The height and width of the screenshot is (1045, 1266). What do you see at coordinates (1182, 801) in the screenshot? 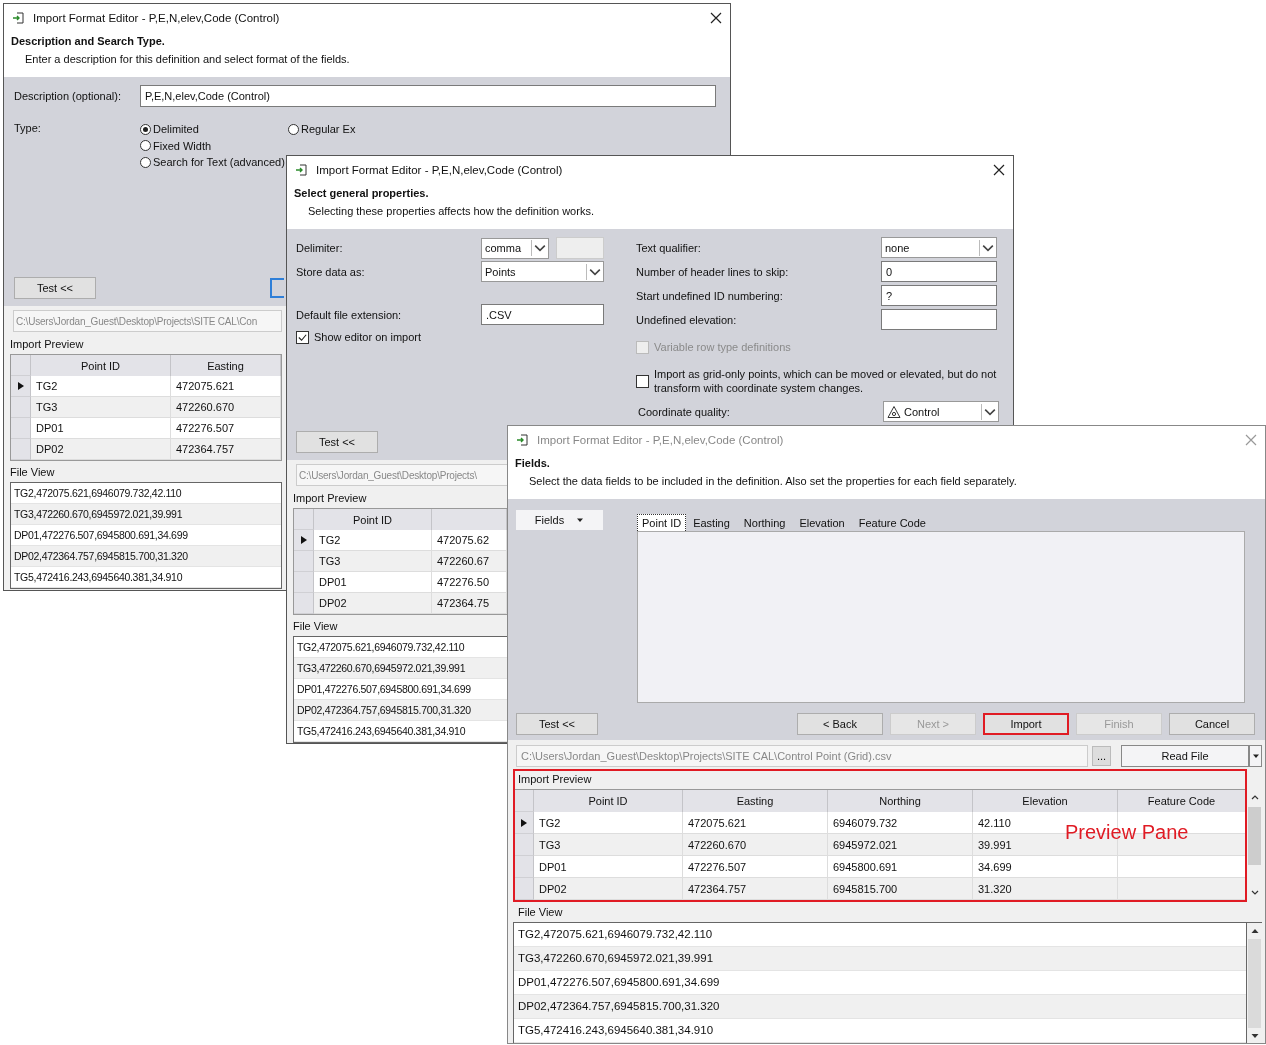
I see `column-header: Feature Code` at bounding box center [1182, 801].